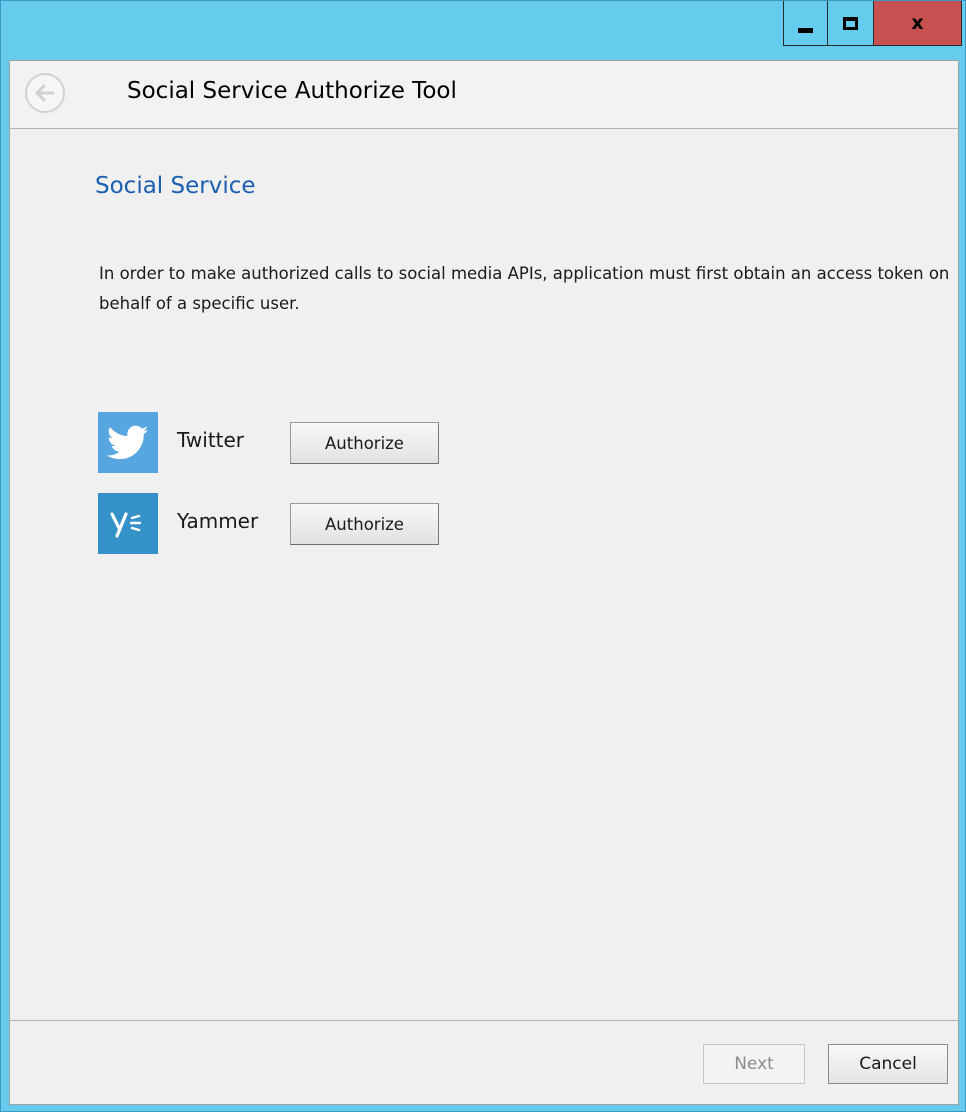 Image resolution: width=966 pixels, height=1112 pixels. Describe the element at coordinates (484, 95) in the screenshot. I see `wizard-header: Social Service Authorize Tool` at that location.